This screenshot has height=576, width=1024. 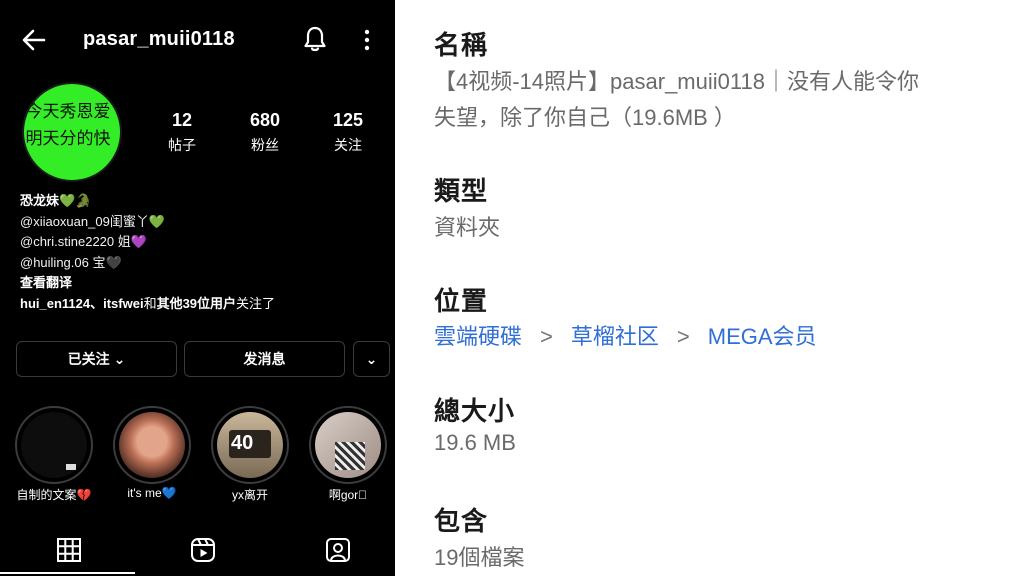 What do you see at coordinates (475, 411) in the screenshot?
I see `size-title: 總大小` at bounding box center [475, 411].